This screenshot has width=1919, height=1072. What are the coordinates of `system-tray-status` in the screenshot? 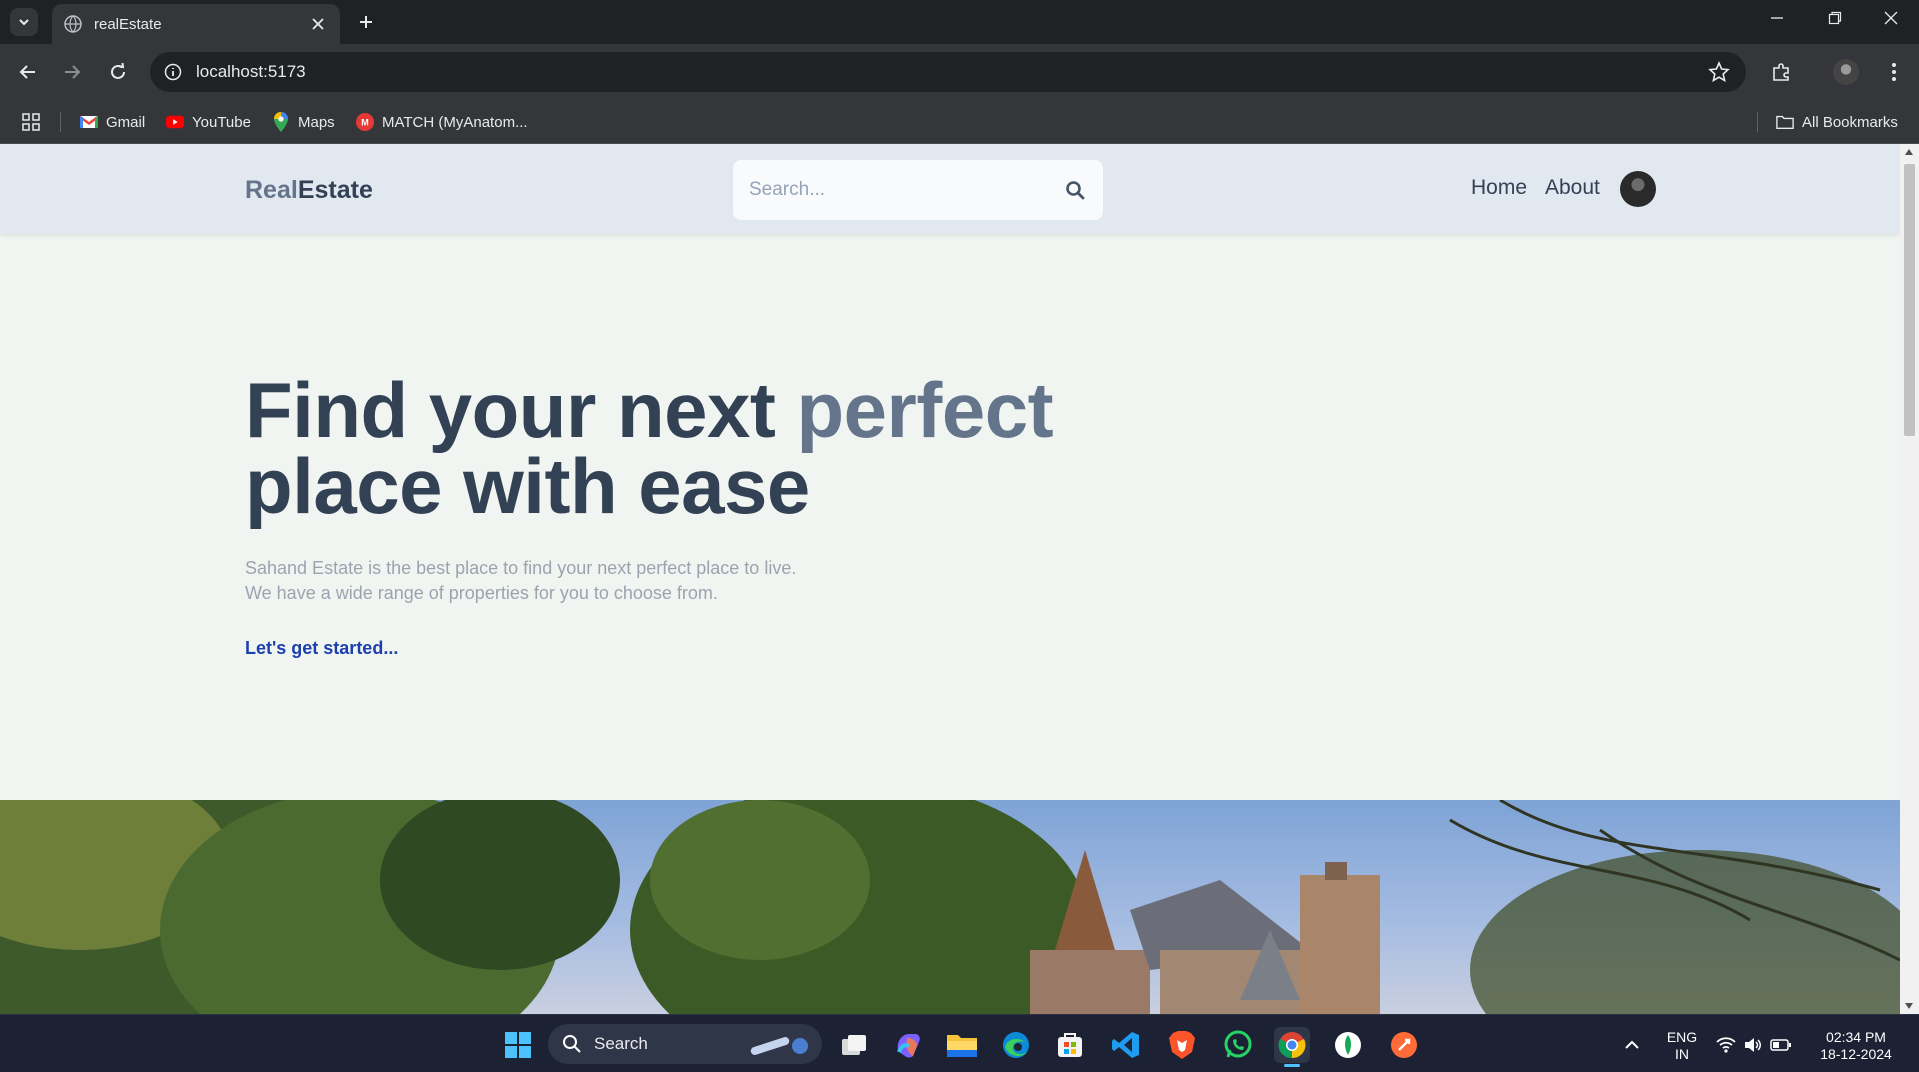 It's located at (1754, 1045).